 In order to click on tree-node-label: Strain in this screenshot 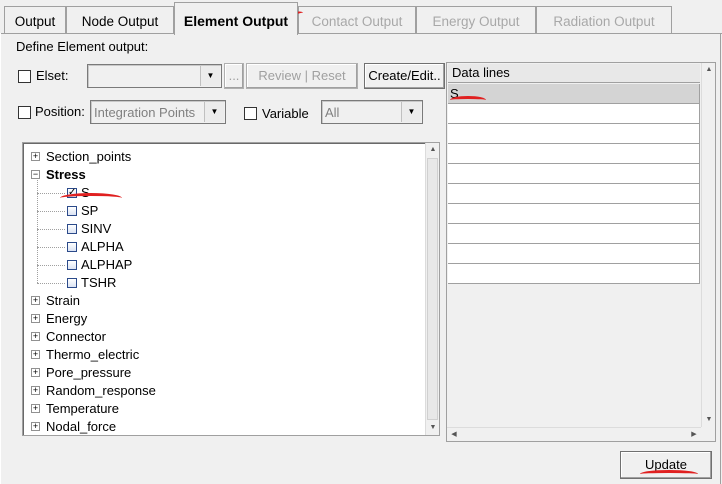, I will do `click(63, 300)`.